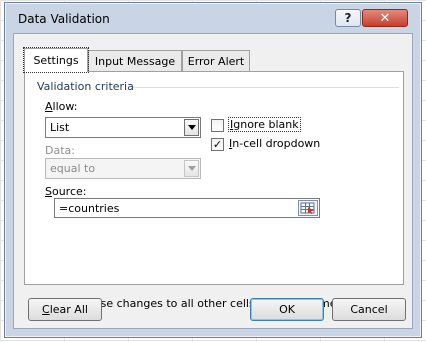 The height and width of the screenshot is (342, 426). Describe the element at coordinates (123, 168) in the screenshot. I see `data-dropdown: equal to` at that location.